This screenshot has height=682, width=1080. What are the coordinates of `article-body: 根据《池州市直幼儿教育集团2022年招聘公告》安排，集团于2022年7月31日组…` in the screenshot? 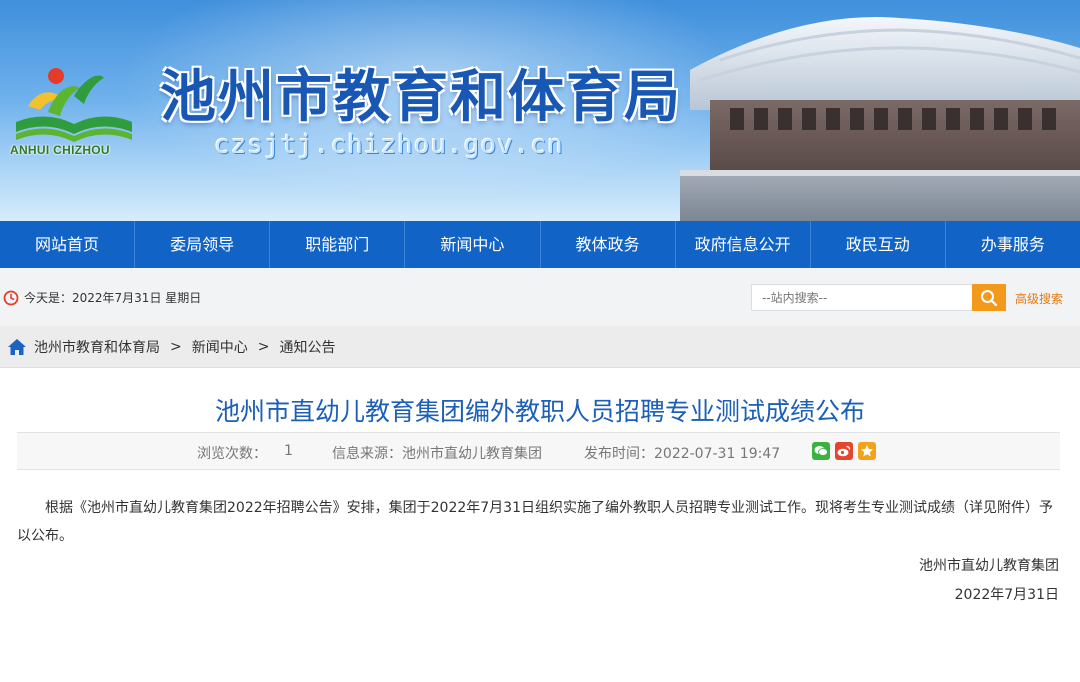 It's located at (535, 522).